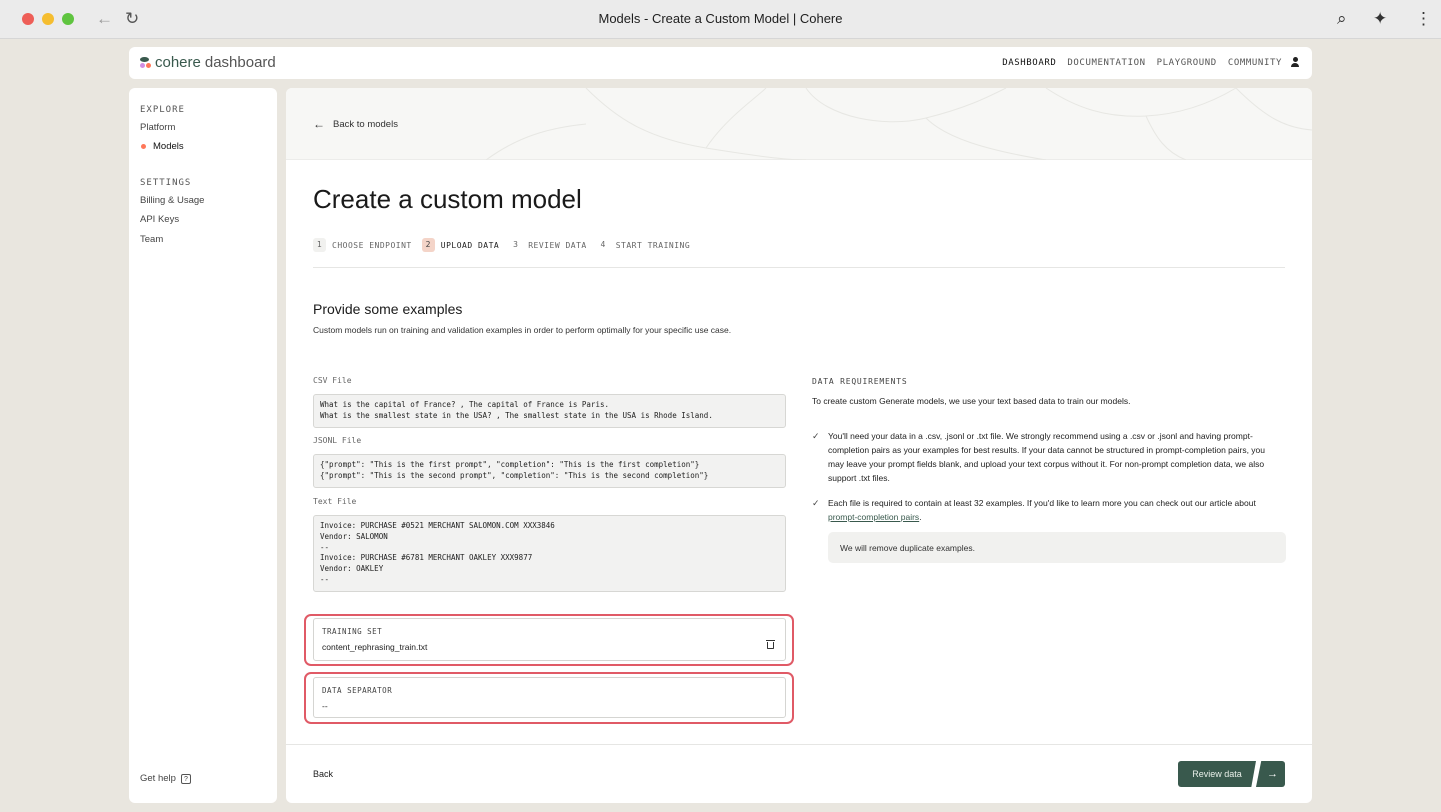 This screenshot has height=812, width=1441. What do you see at coordinates (172, 200) in the screenshot?
I see `sidebar-item-billing: Billing & Usage` at bounding box center [172, 200].